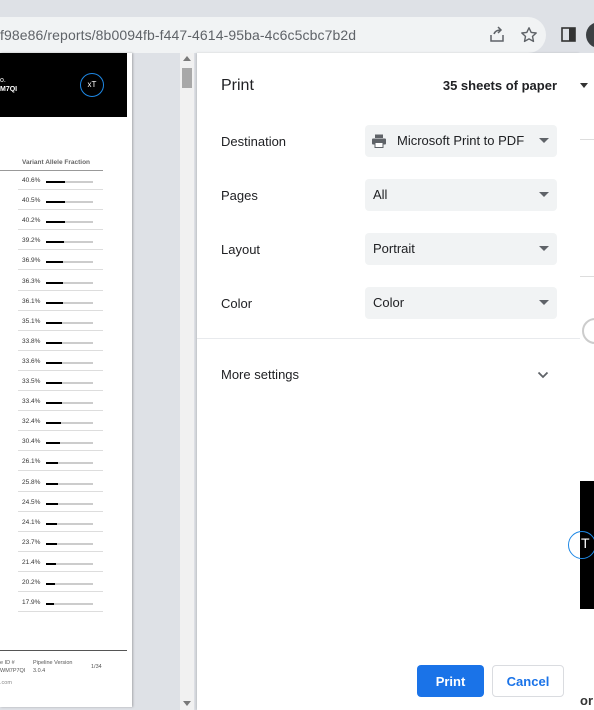 Image resolution: width=594 pixels, height=710 pixels. What do you see at coordinates (380, 194) in the screenshot?
I see `pages-value: All` at bounding box center [380, 194].